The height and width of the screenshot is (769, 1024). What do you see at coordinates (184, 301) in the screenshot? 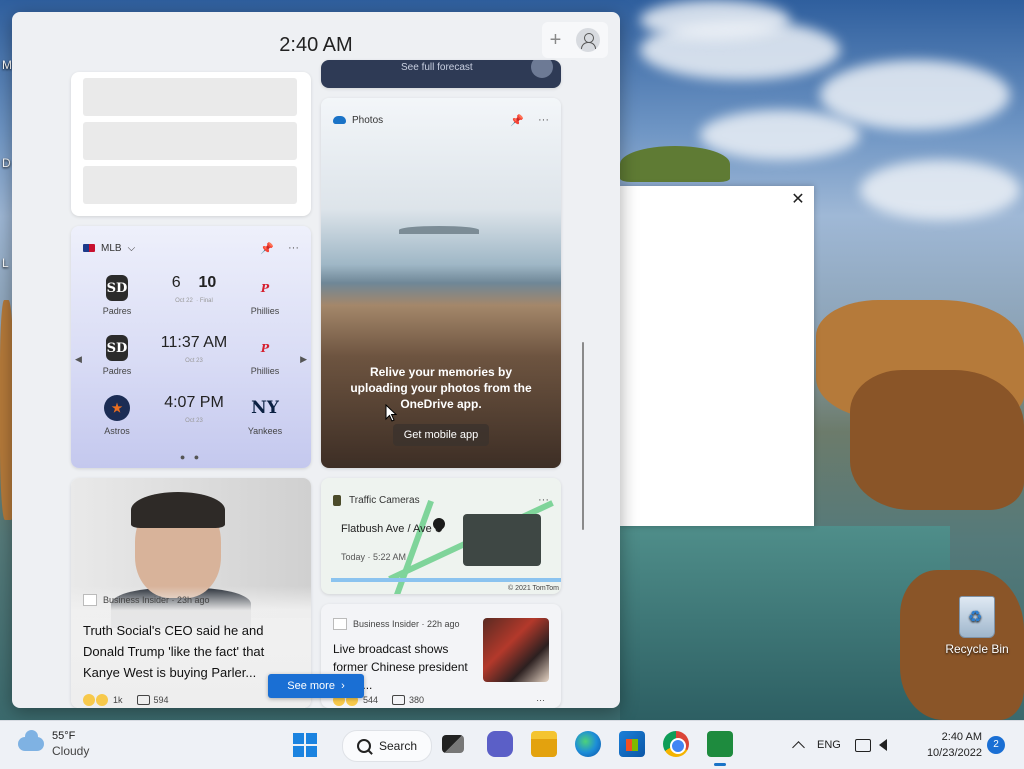
I see `game-date: Oct 22` at bounding box center [184, 301].